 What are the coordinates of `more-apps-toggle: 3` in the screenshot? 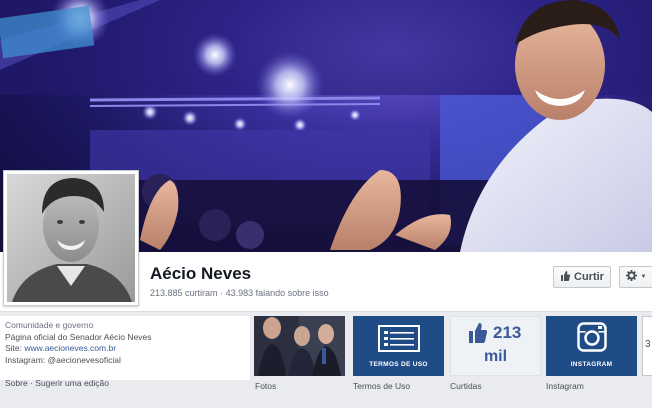 It's located at (647, 346).